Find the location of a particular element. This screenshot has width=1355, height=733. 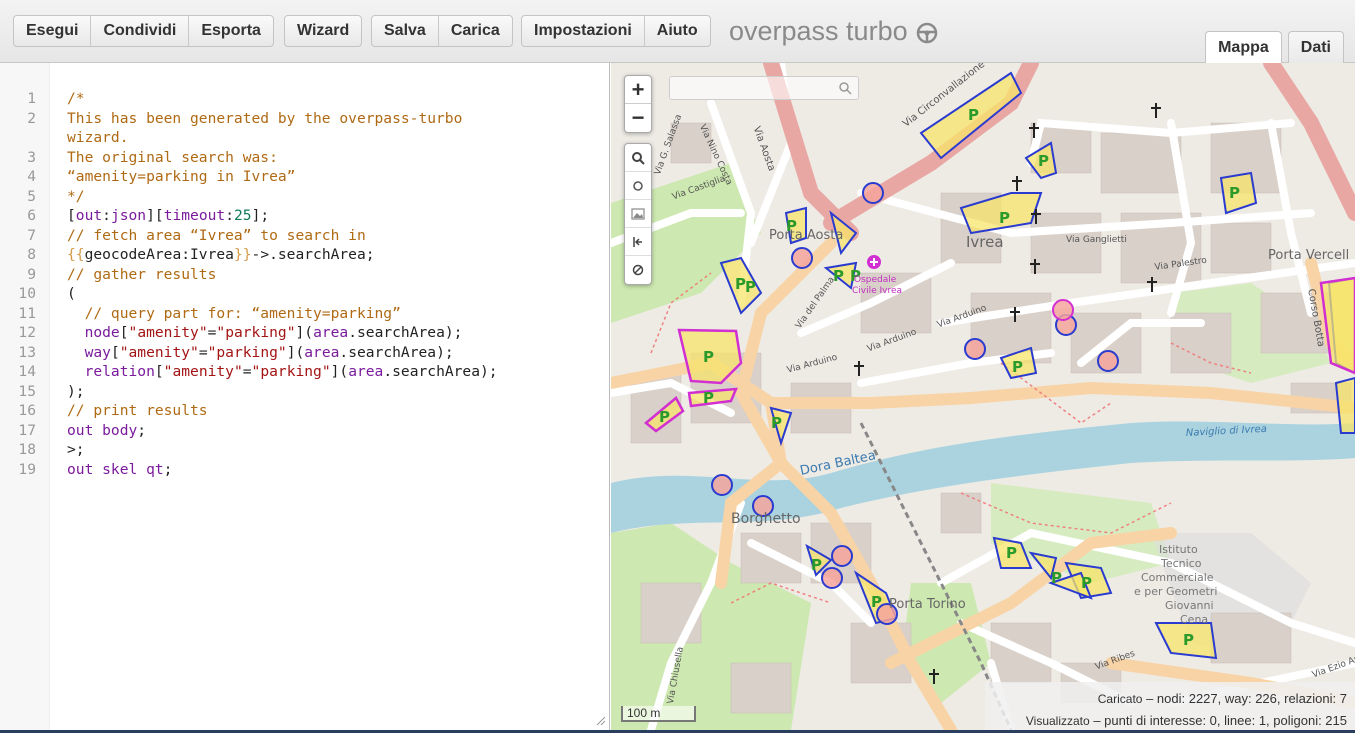

code-line: 9 // gather results is located at coordinates (305, 275).